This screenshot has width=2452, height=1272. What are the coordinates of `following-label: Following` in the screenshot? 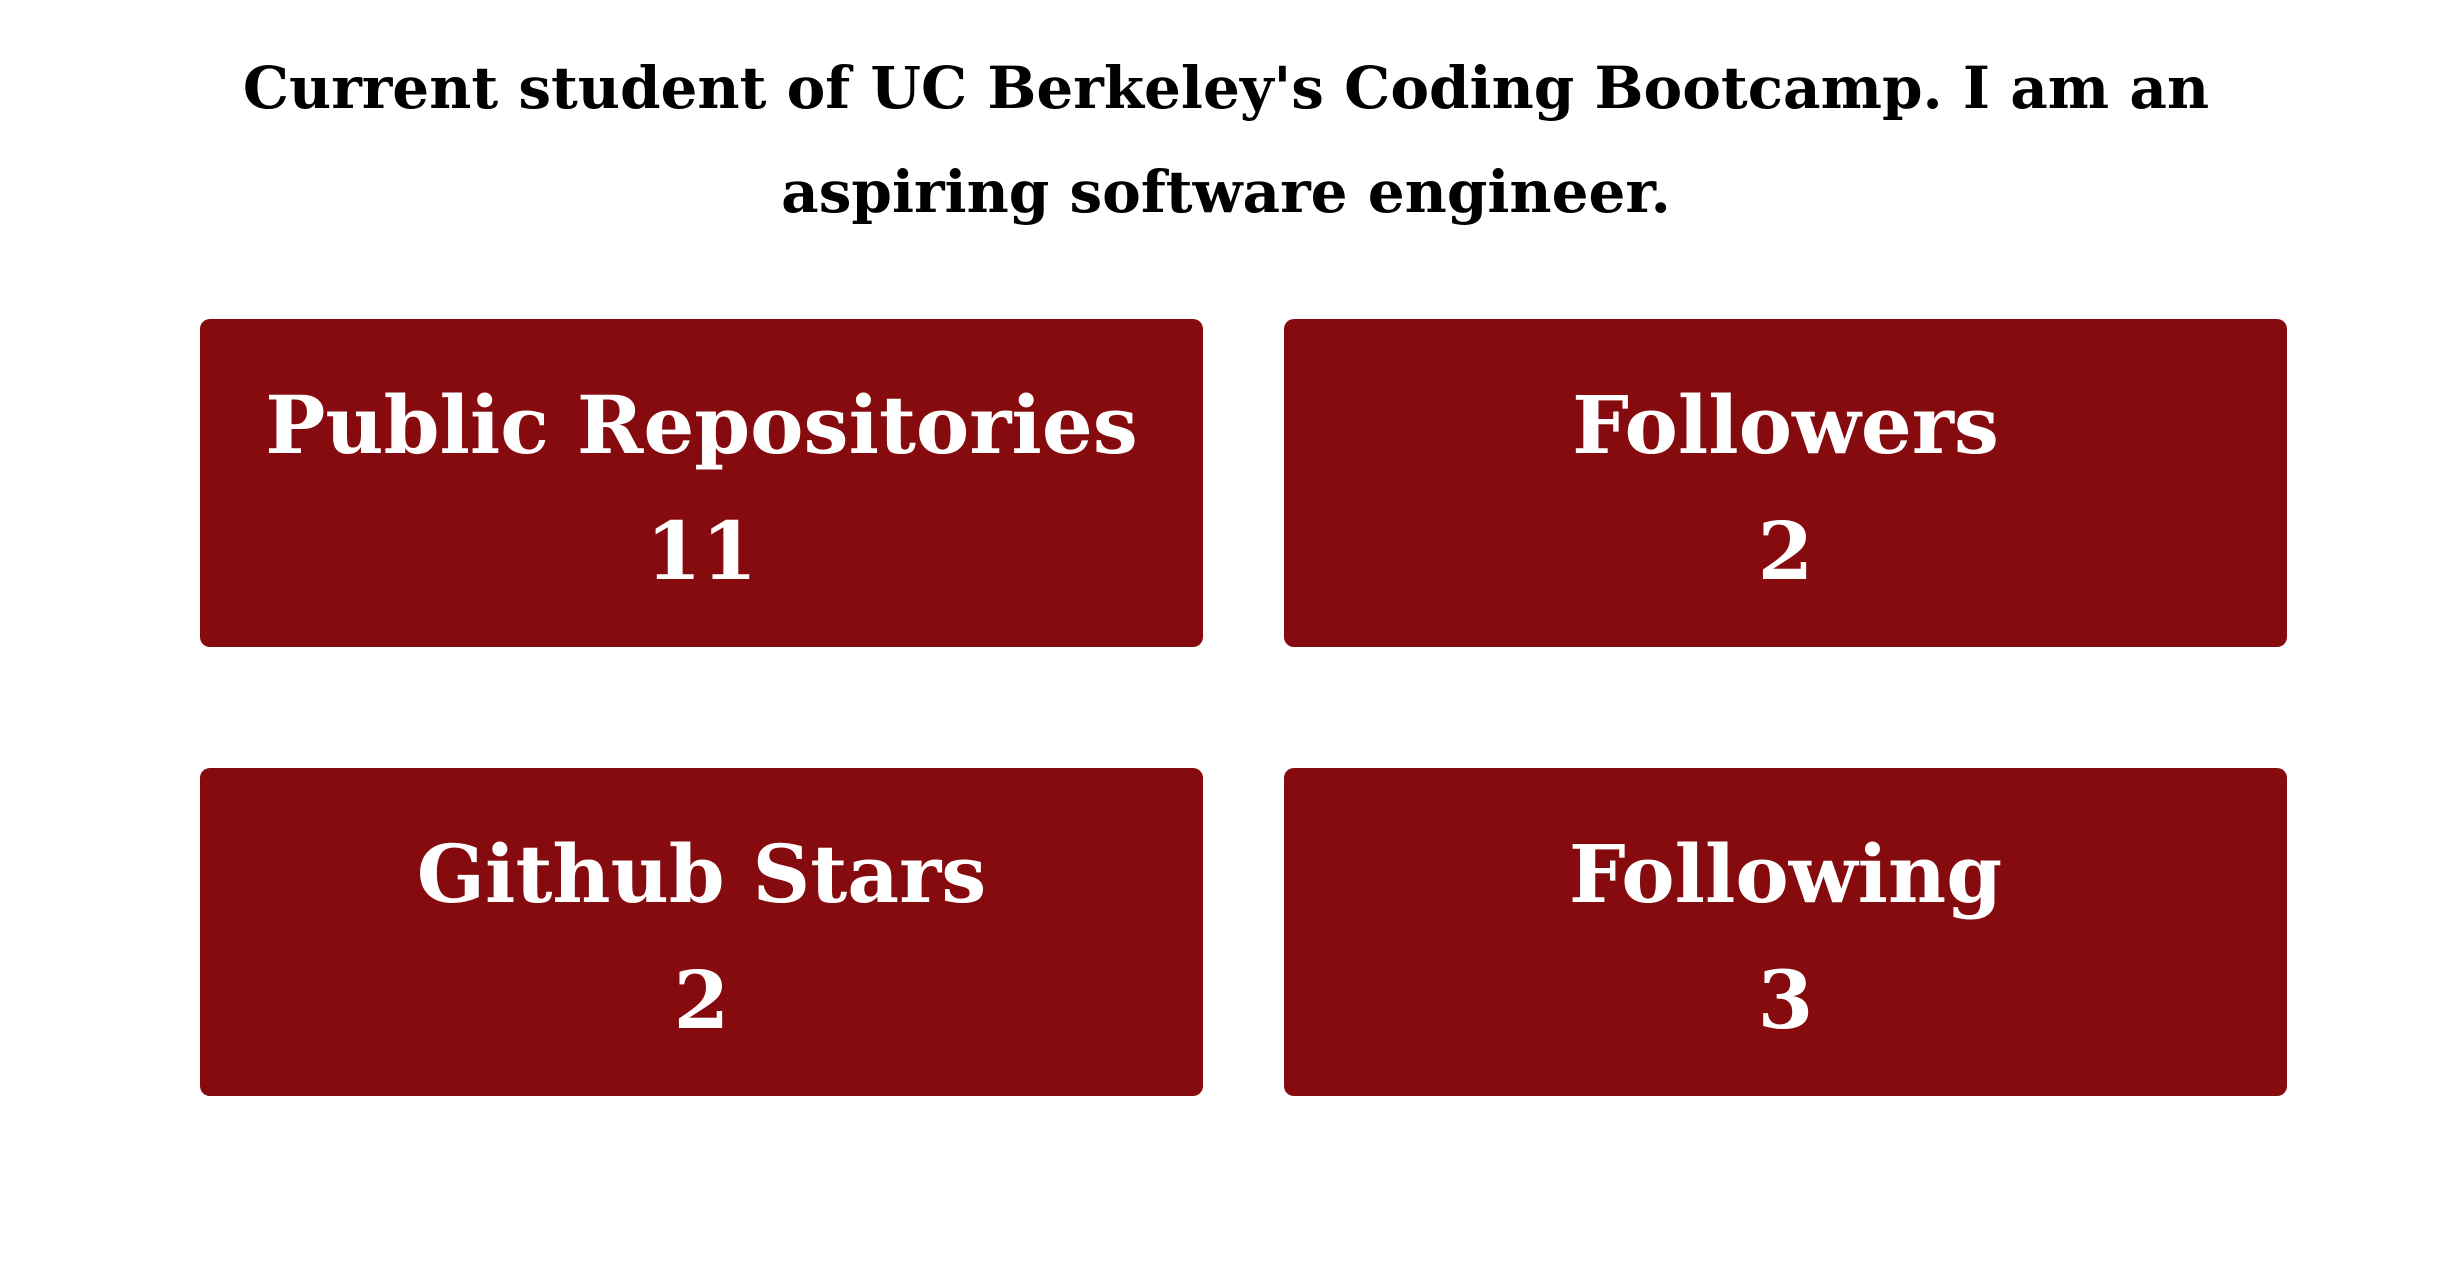 It's located at (1785, 874).